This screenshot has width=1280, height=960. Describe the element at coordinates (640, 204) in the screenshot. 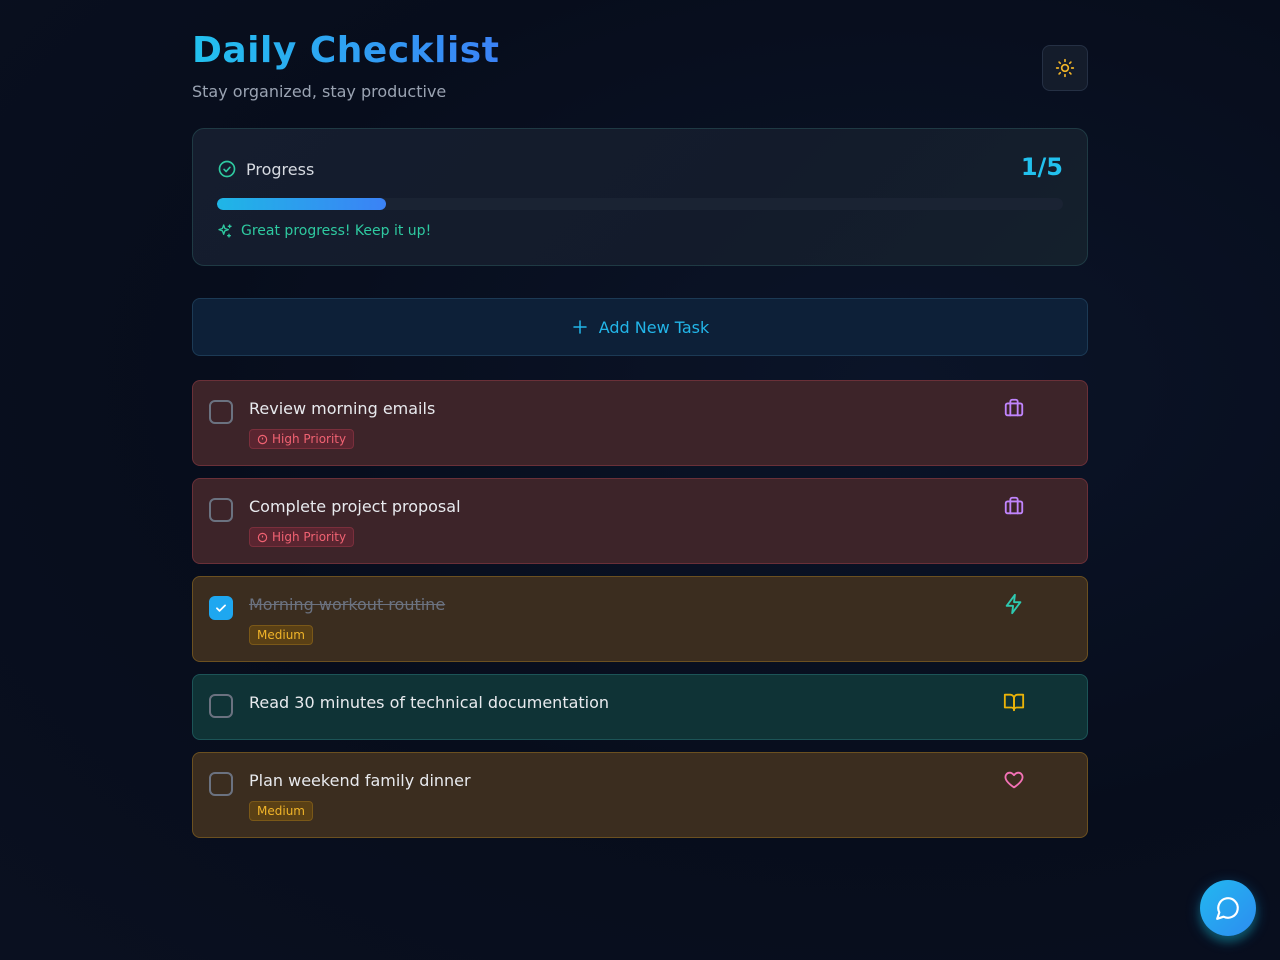

I see `progress-bar` at that location.